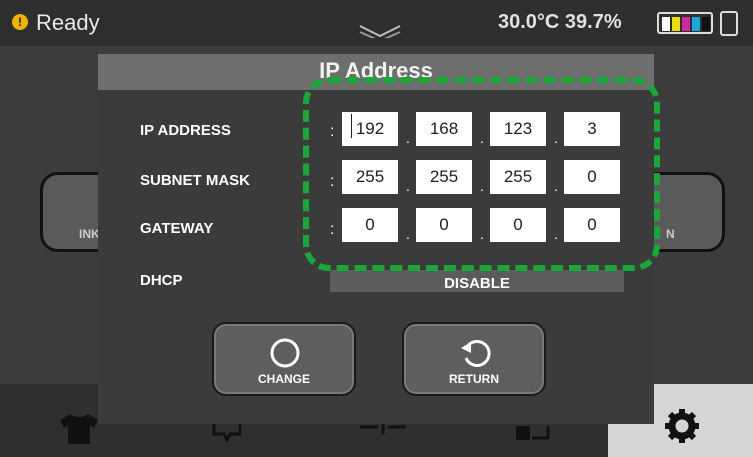  Describe the element at coordinates (161, 280) in the screenshot. I see `dhcp-label: DHCP` at that location.